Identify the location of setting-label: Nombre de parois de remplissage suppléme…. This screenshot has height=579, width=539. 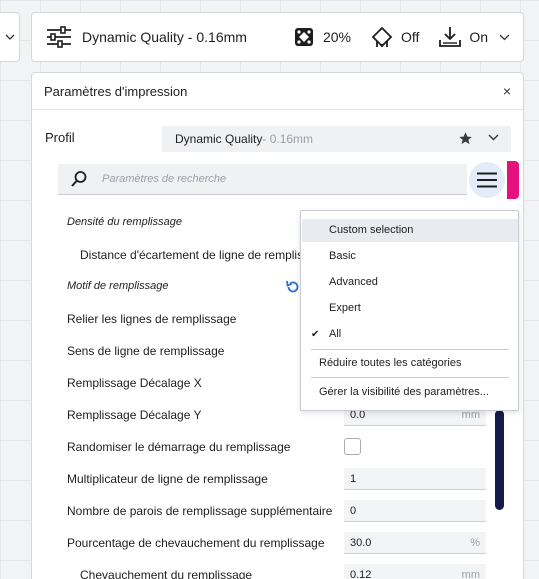
(200, 511).